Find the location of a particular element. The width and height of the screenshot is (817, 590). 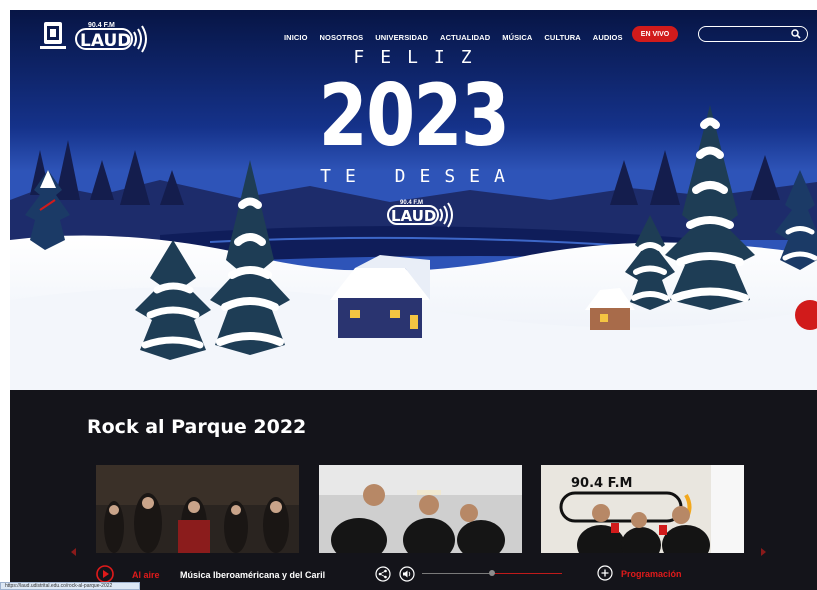

greeting-line-1: FELIZ is located at coordinates (420, 57).